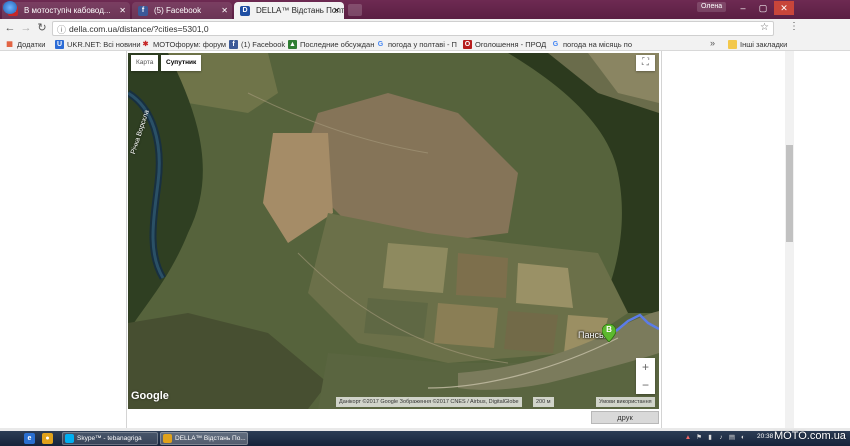  Describe the element at coordinates (794, 26) in the screenshot. I see `menu-icon: ⋮` at that location.